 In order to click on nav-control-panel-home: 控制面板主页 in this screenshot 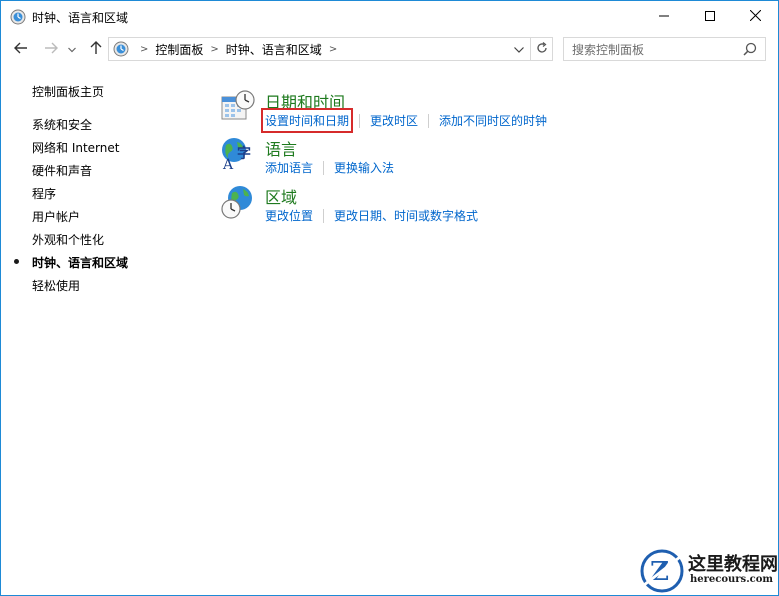, I will do `click(68, 91)`.